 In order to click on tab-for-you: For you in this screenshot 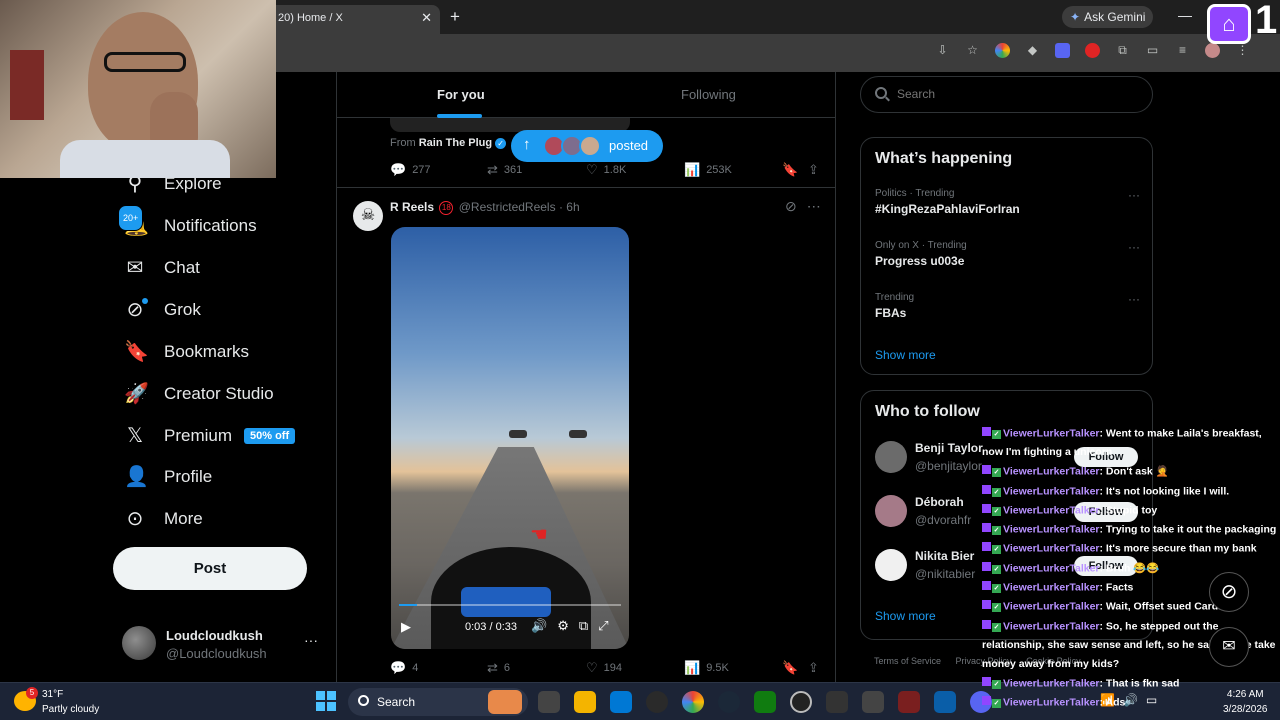, I will do `click(461, 94)`.